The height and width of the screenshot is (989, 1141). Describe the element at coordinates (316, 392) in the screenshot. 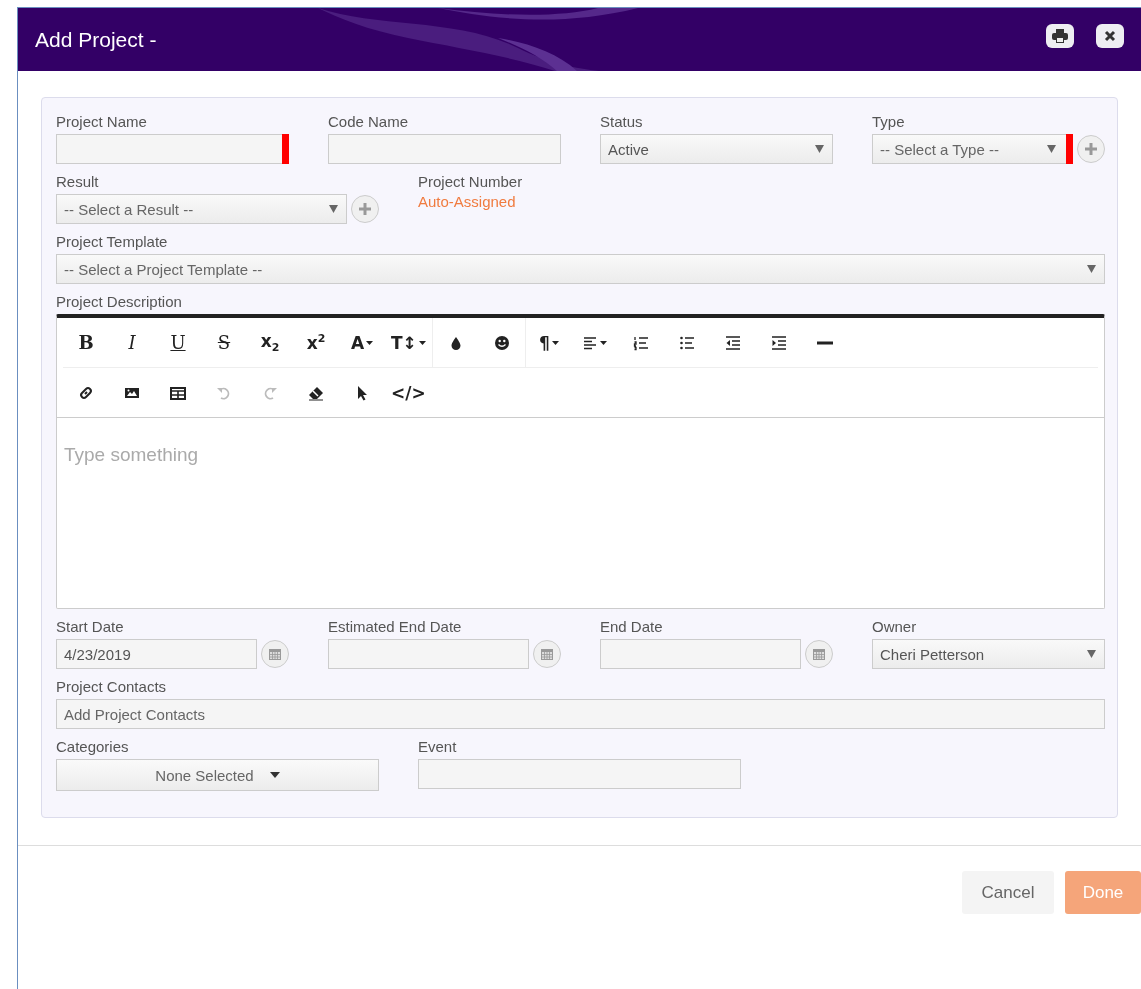

I see `eraser-icon` at that location.